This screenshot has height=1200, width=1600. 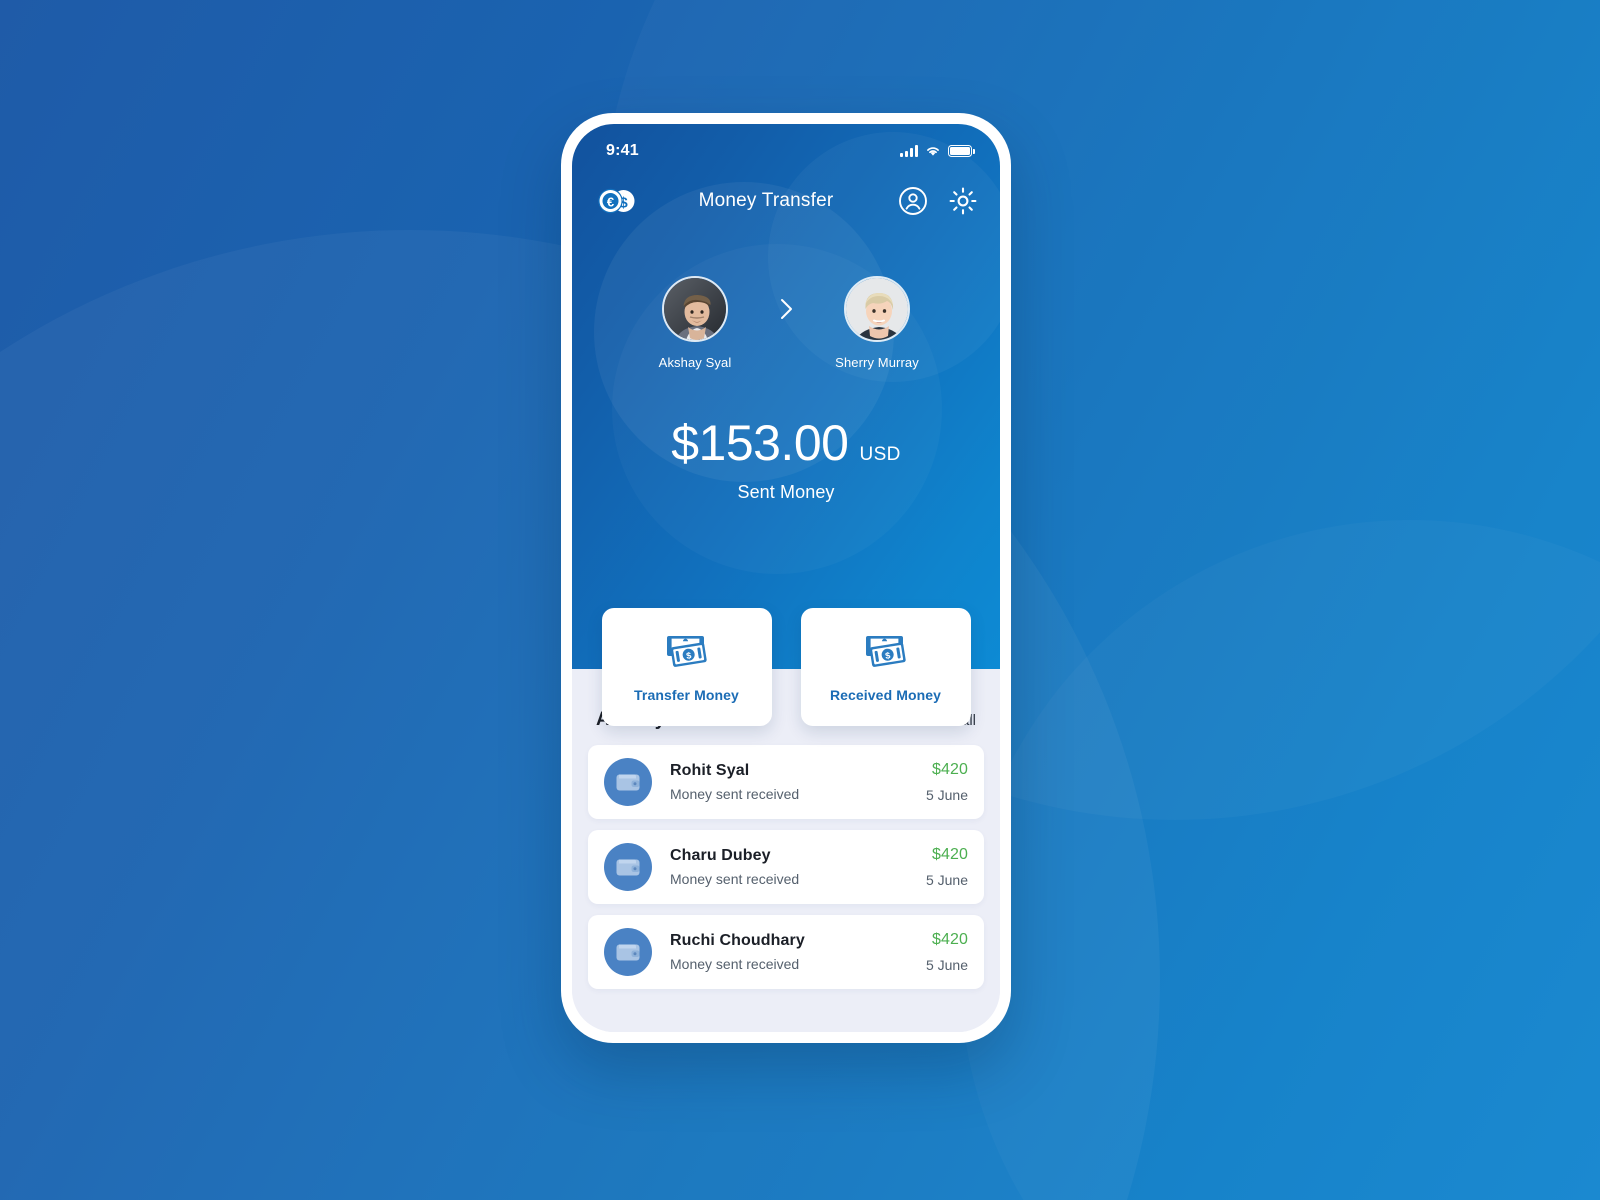 What do you see at coordinates (877, 309) in the screenshot?
I see `recipient-avatar` at bounding box center [877, 309].